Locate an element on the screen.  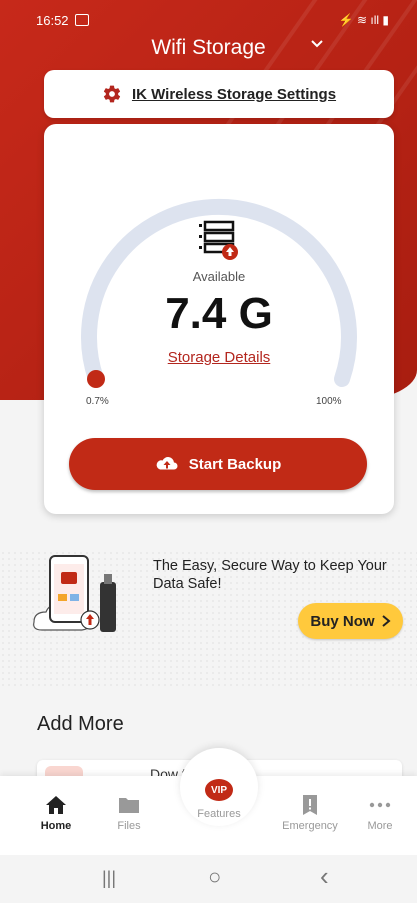
storage-details-link: Storage Details is located at coordinates (219, 357).